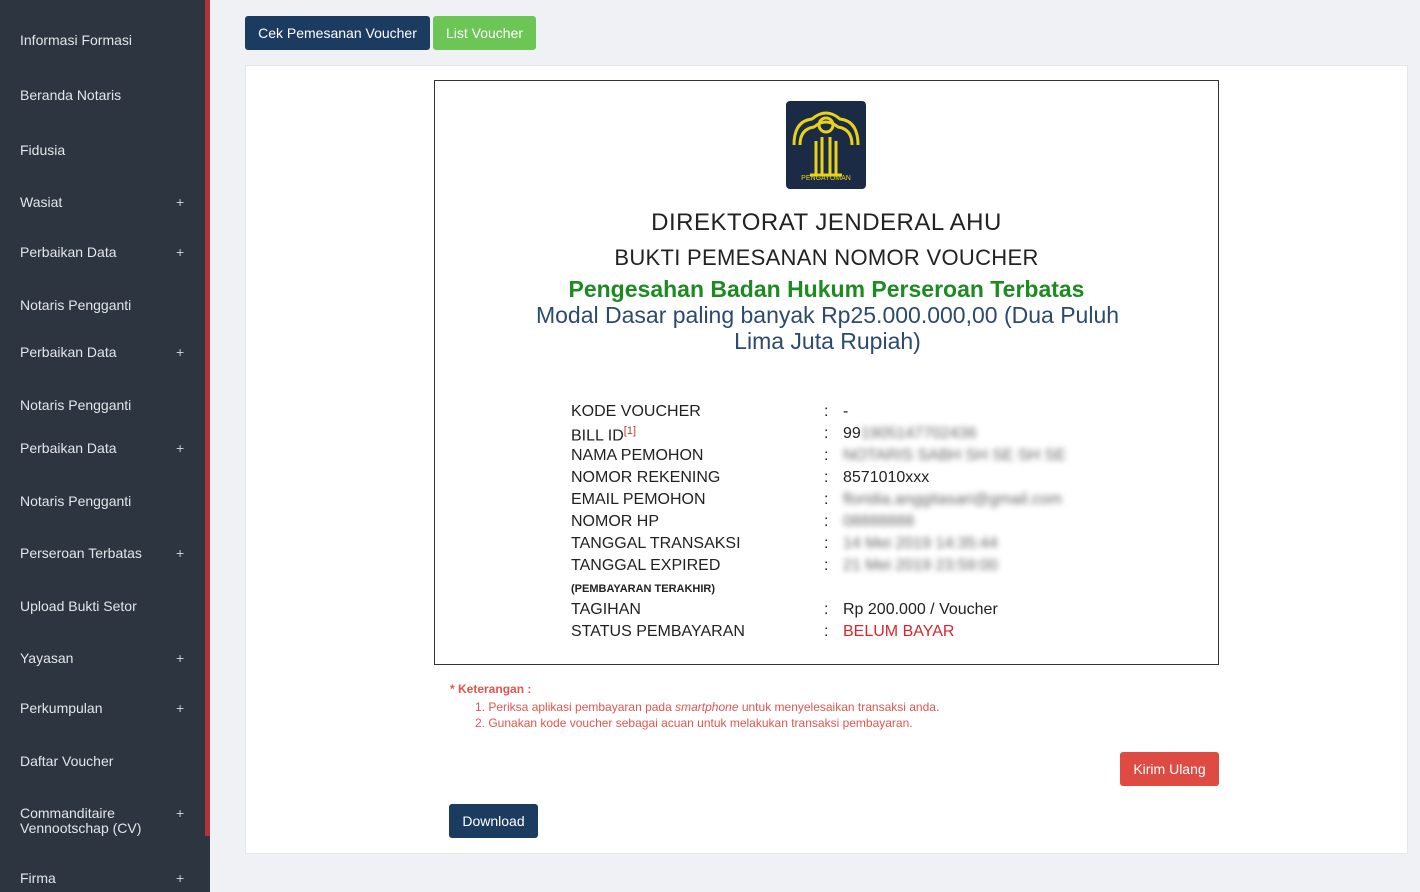  Describe the element at coordinates (1169, 769) in the screenshot. I see `kirim-ulang-button: Kirim Ulang` at that location.